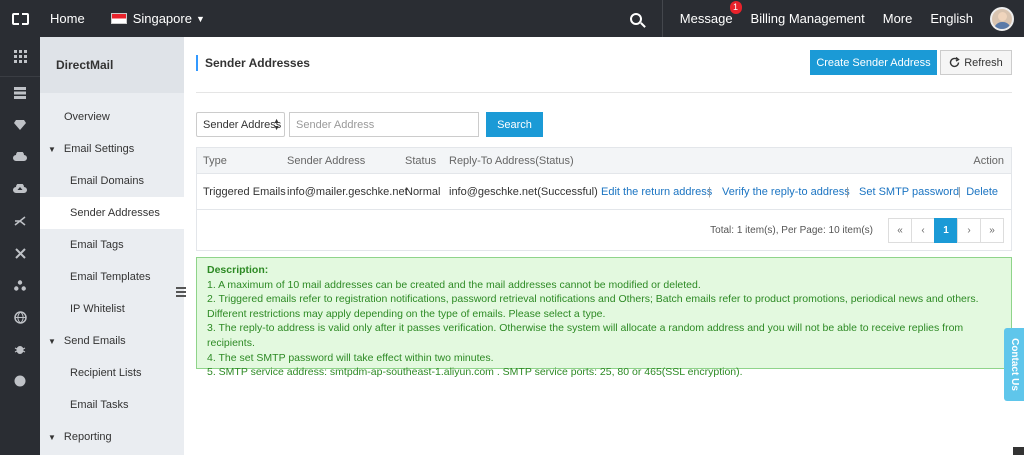  Describe the element at coordinates (946, 230) in the screenshot. I see `page-1-button: 1` at that location.